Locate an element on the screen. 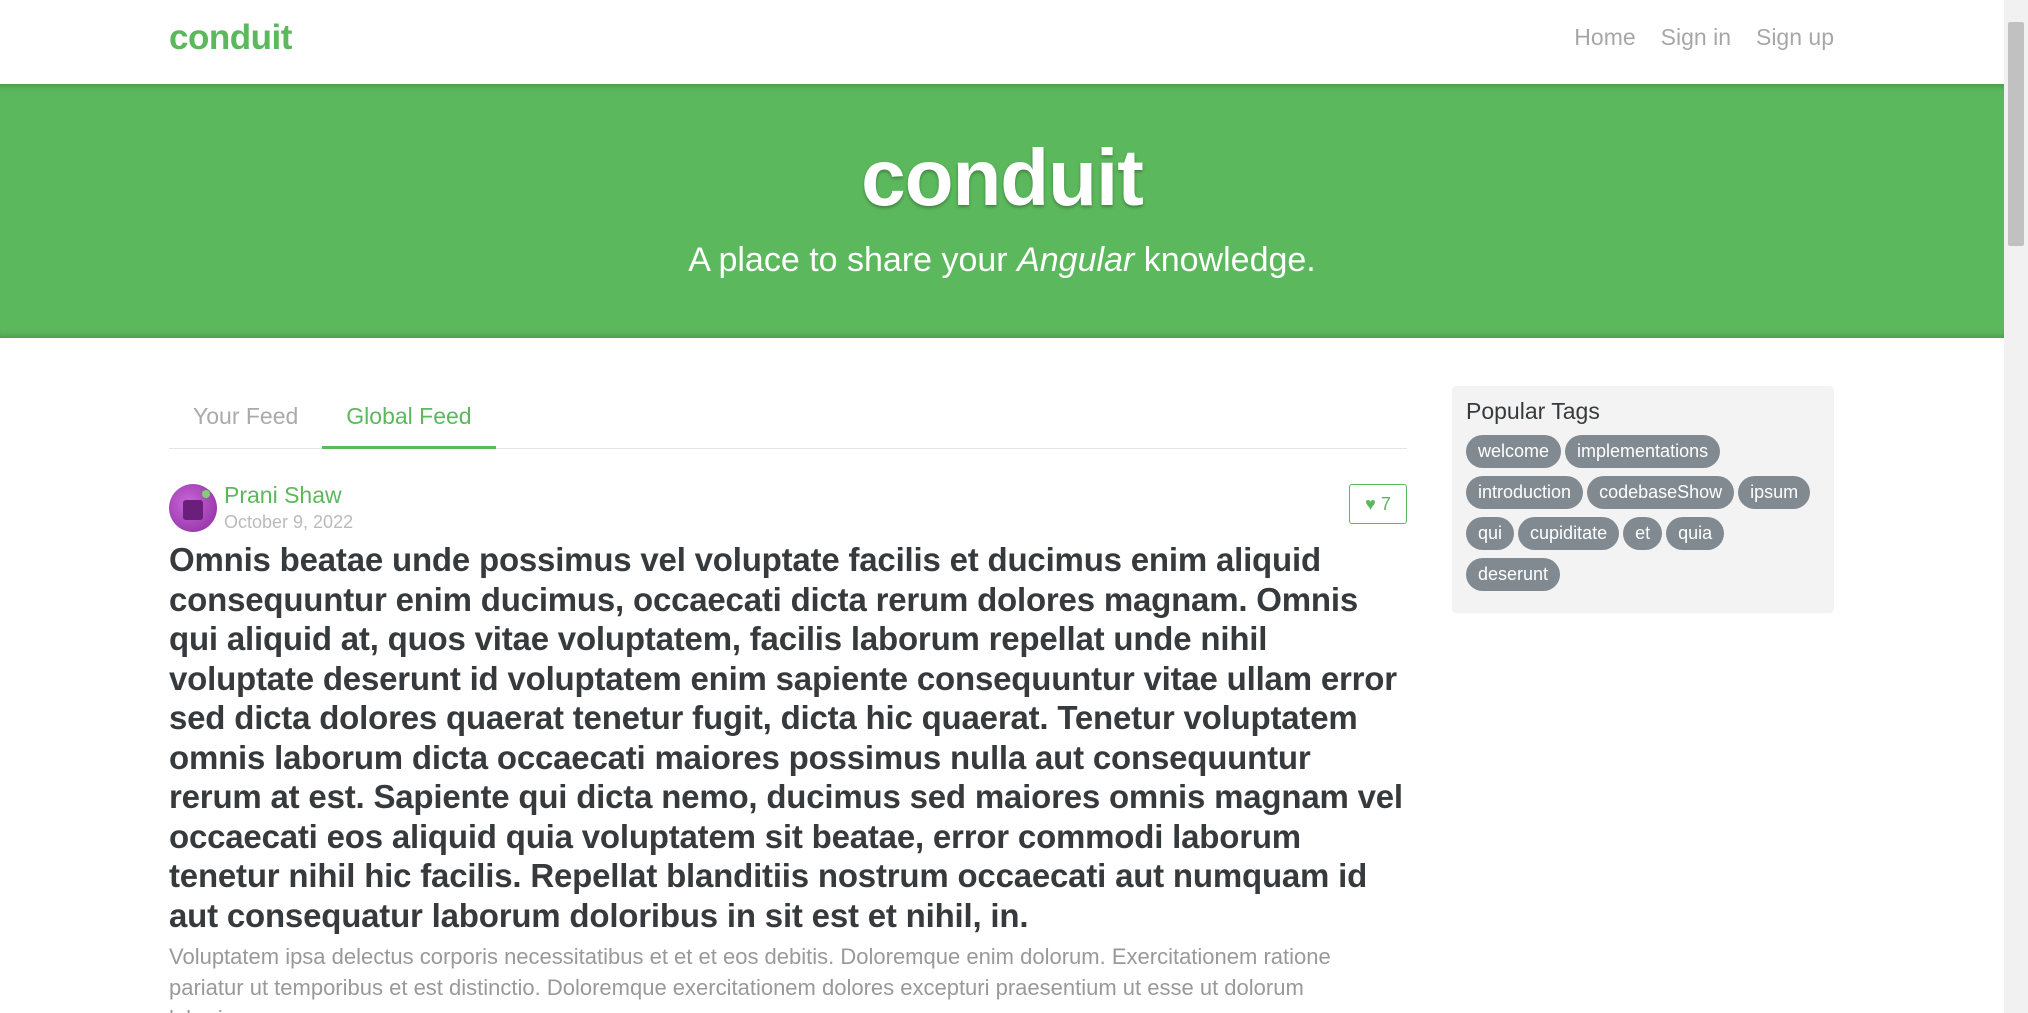 The image size is (2028, 1013). article-meta: Prani Shaw October 9, 2022 ♥ 7 is located at coordinates (788, 511).